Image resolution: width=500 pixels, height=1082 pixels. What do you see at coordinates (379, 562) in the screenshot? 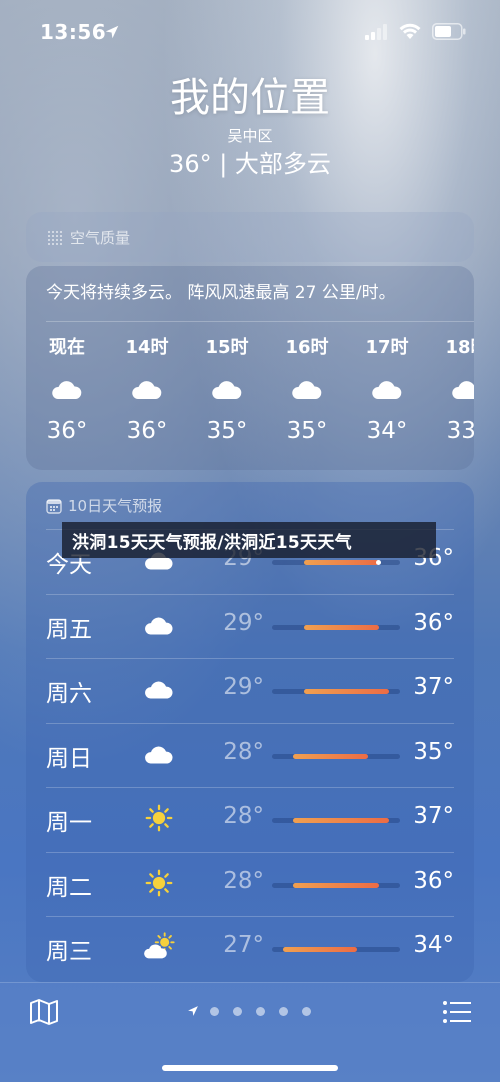
I see `current-temp-dot` at bounding box center [379, 562].